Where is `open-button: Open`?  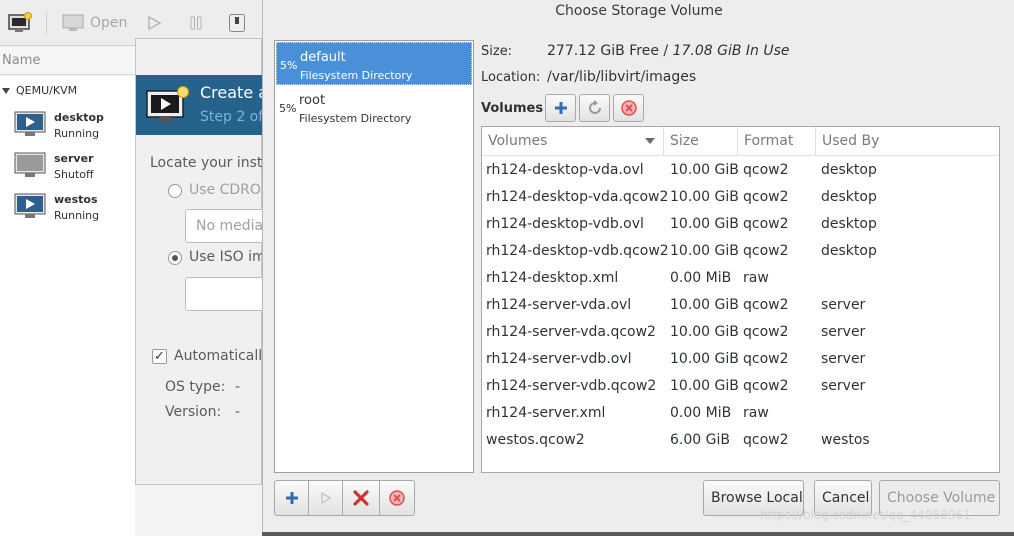 open-button: Open is located at coordinates (94, 23).